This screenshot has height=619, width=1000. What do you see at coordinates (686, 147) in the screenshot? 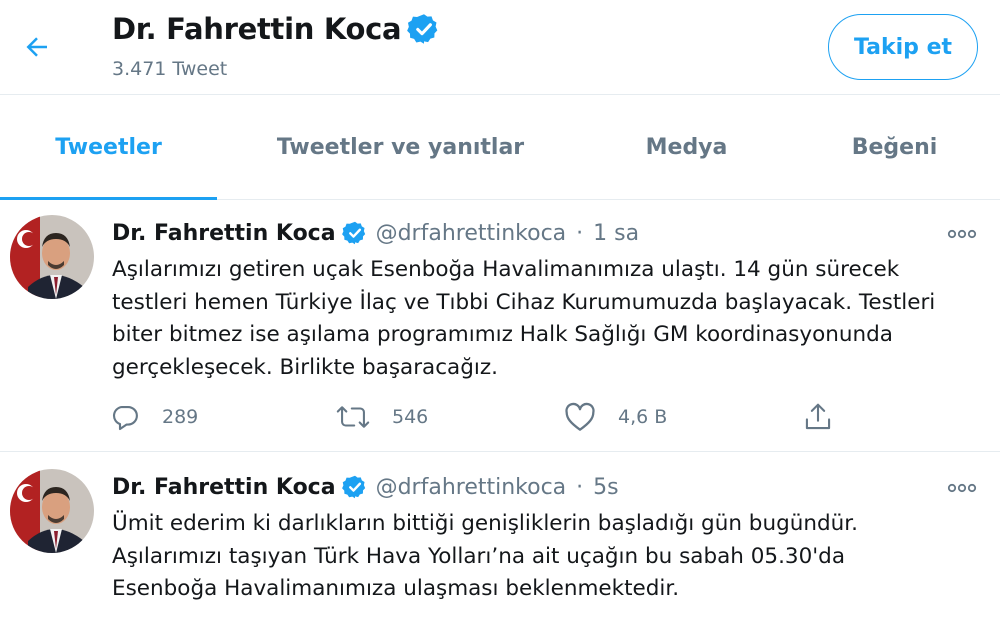
I see `tab-media: Medya` at bounding box center [686, 147].